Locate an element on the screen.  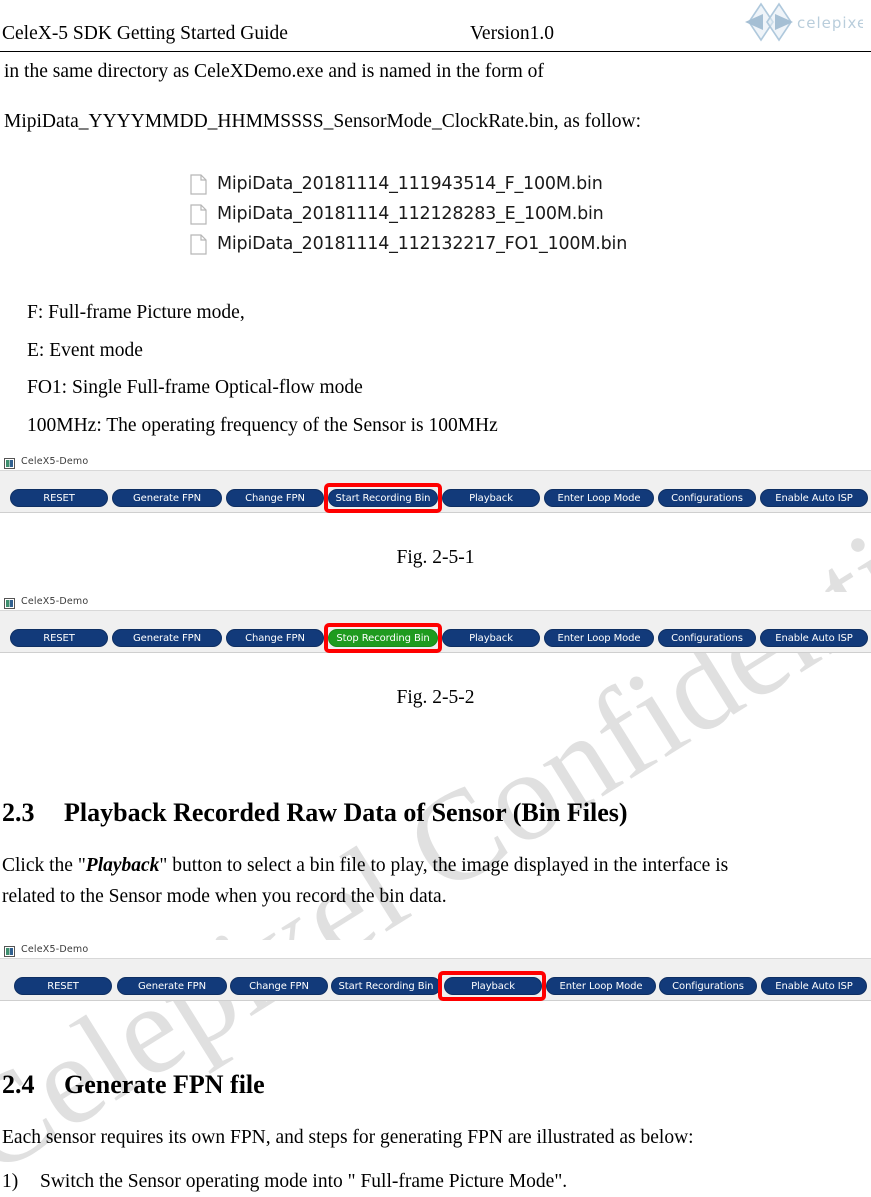
legend-line-e: E: Event mode is located at coordinates (85, 350).